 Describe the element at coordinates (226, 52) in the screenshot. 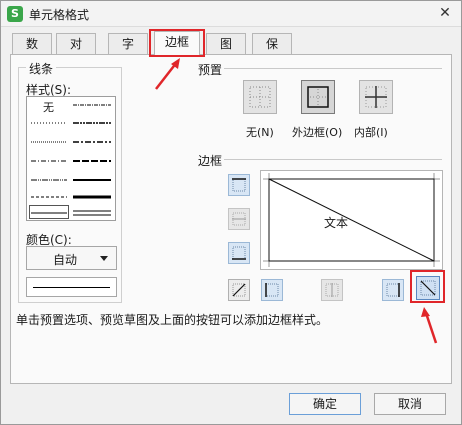

I see `tab-pattern: 图案` at that location.